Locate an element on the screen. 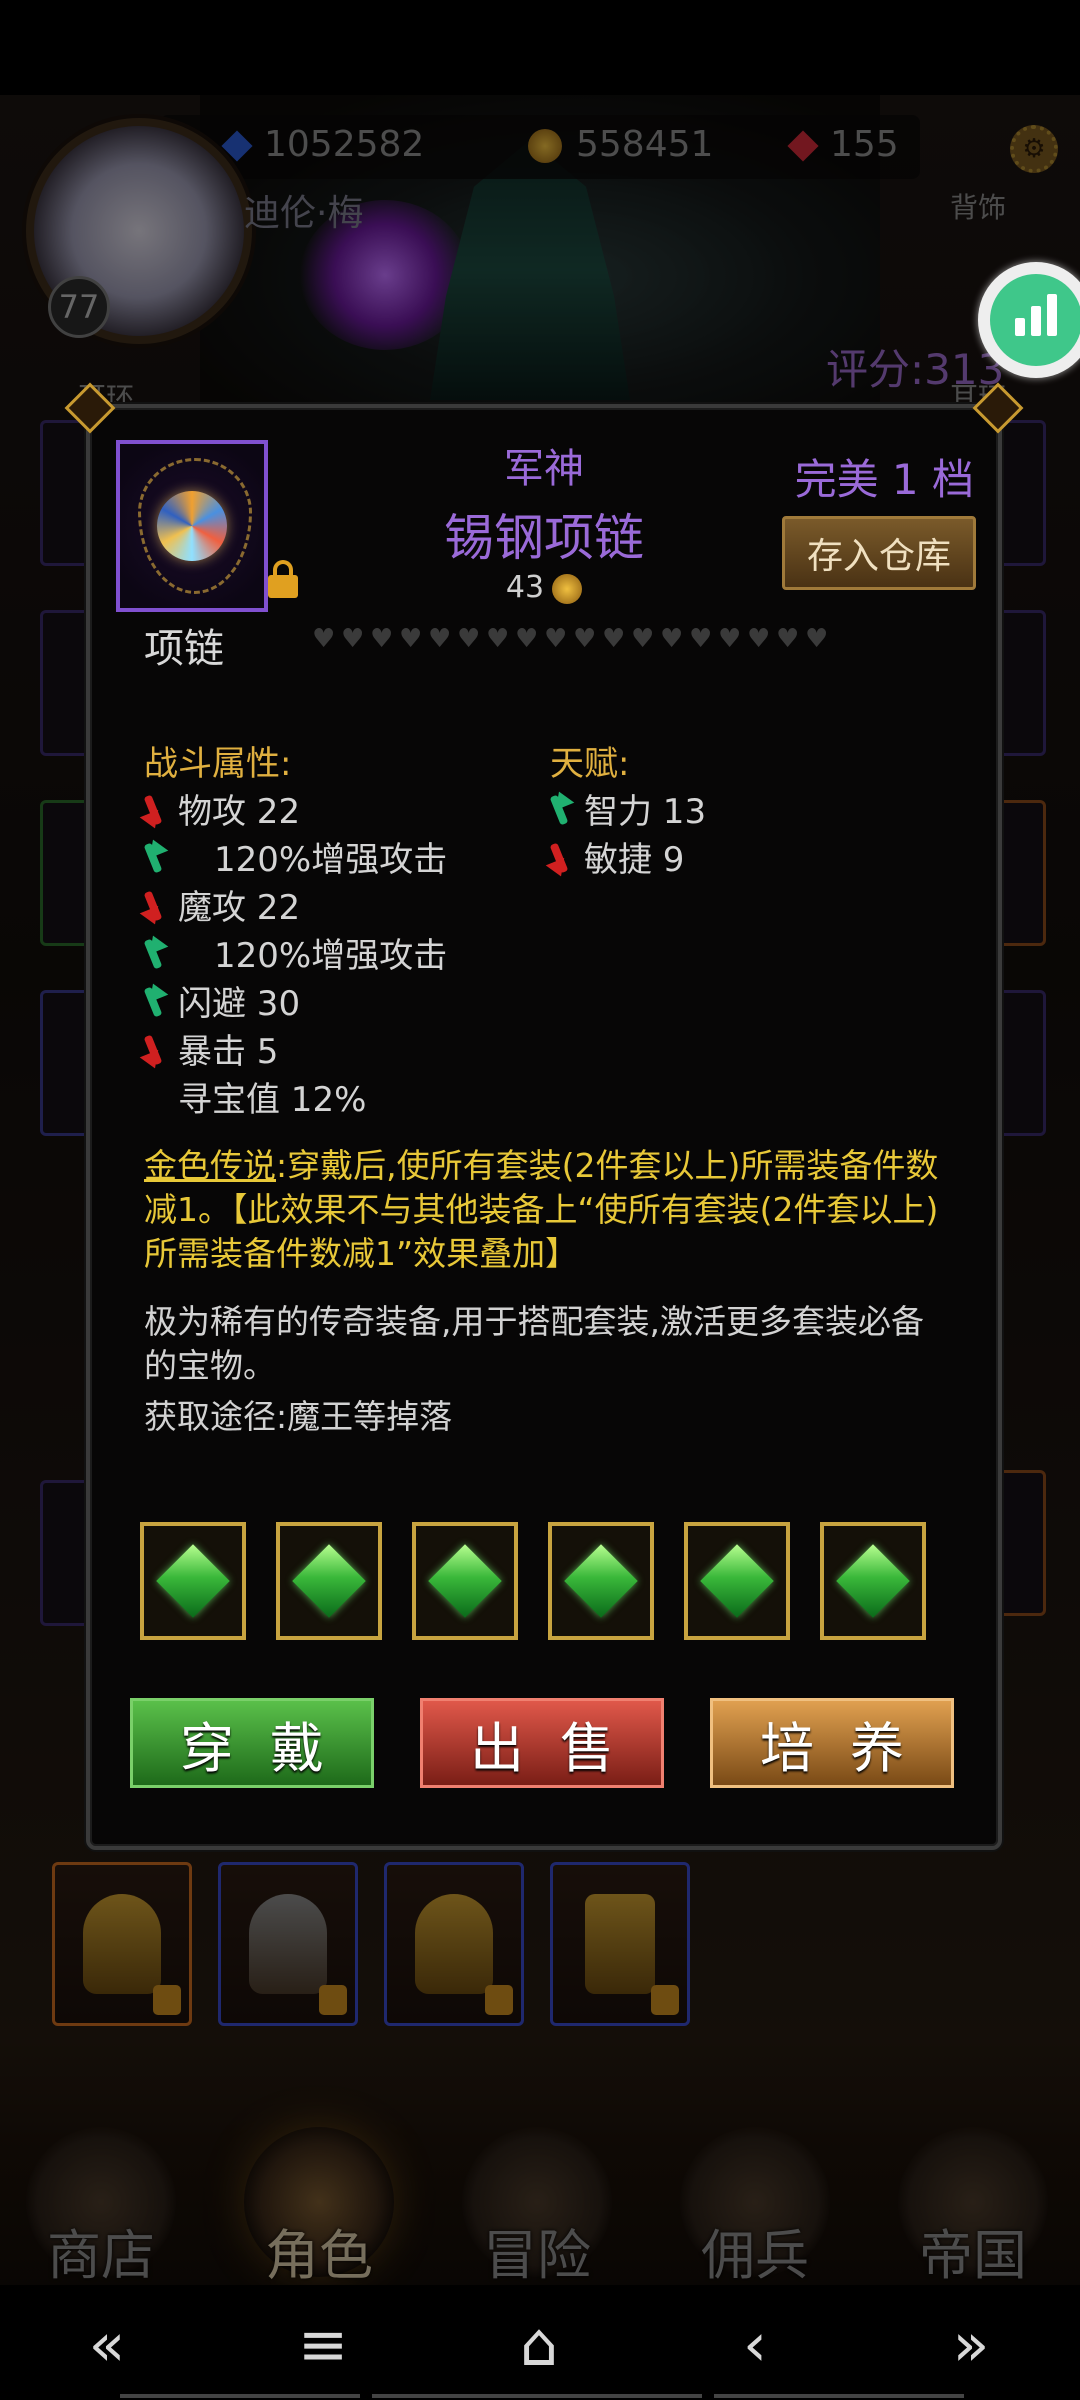  item-source: 获取途径:魔王等掉落 is located at coordinates (298, 1416).